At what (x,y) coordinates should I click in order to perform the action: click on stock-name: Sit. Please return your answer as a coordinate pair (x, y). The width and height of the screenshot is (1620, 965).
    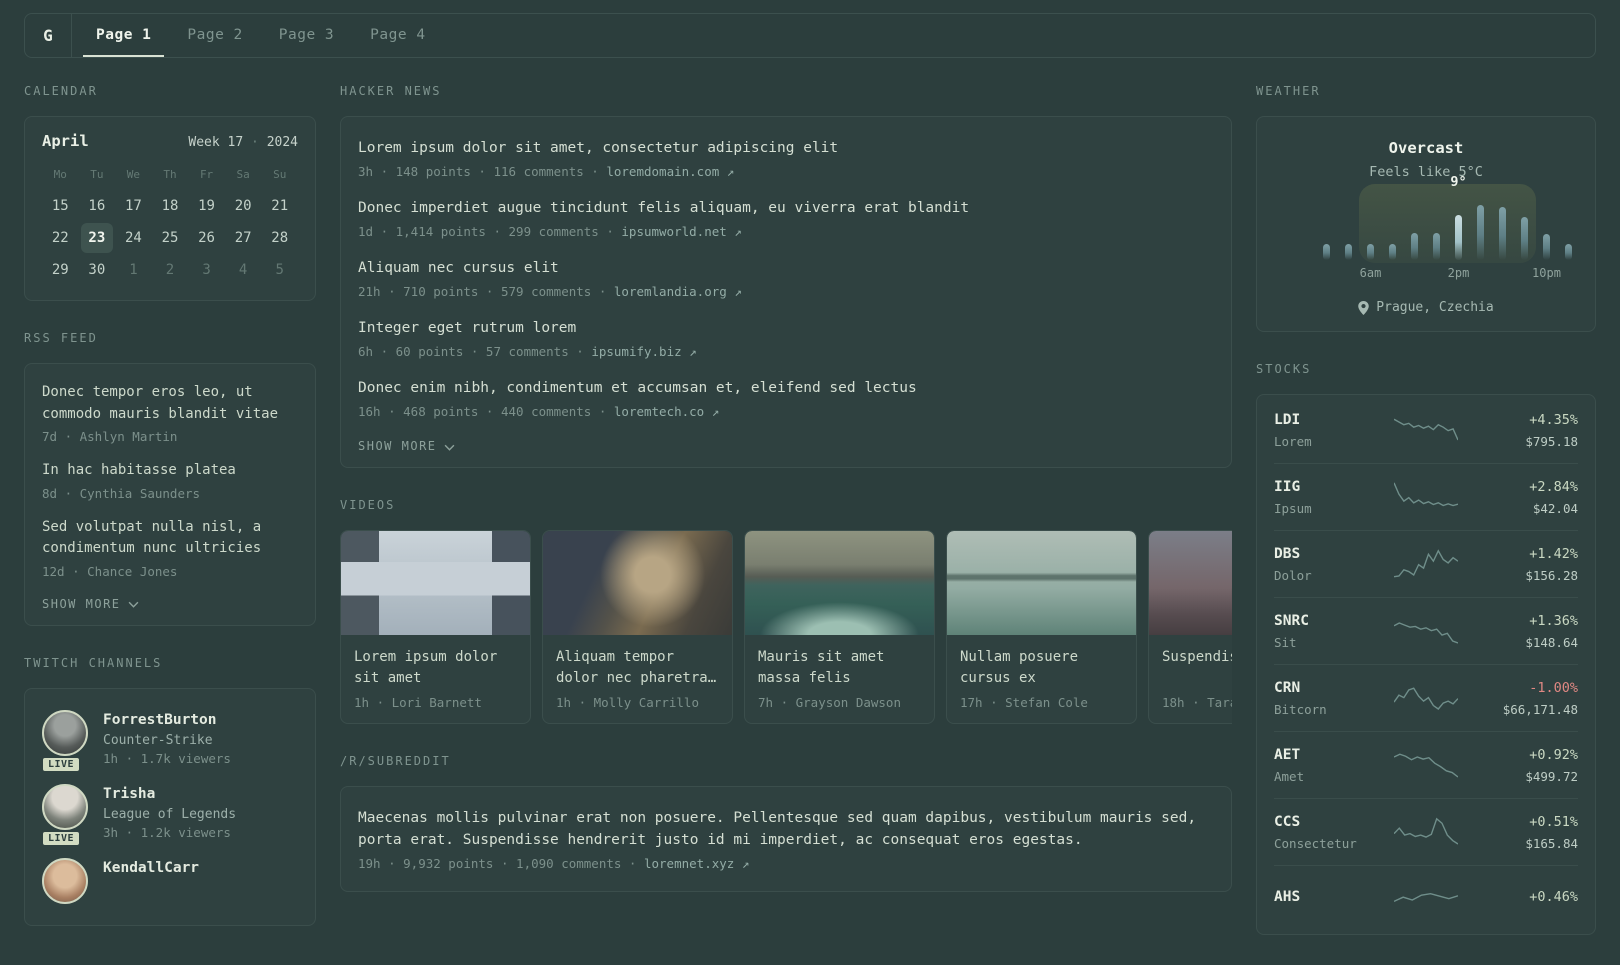
    Looking at the image, I should click on (1285, 642).